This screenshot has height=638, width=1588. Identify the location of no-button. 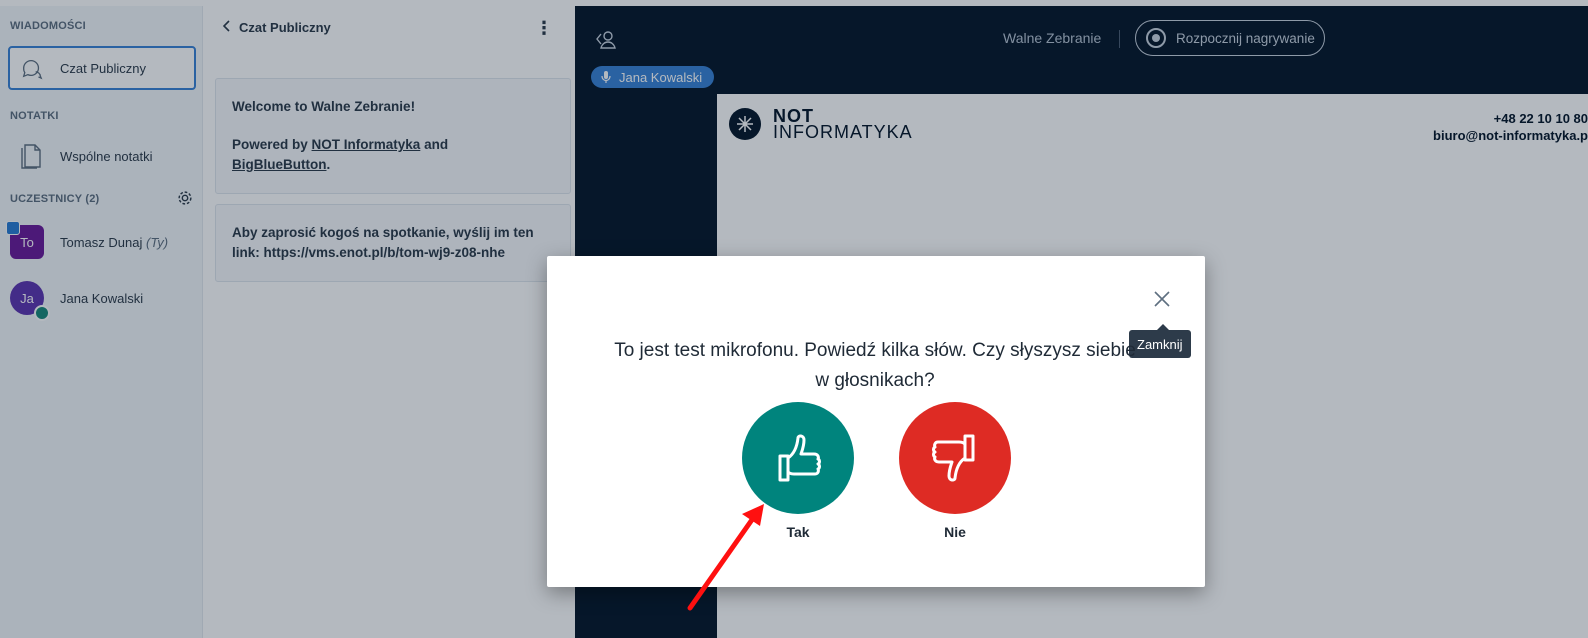
(955, 458).